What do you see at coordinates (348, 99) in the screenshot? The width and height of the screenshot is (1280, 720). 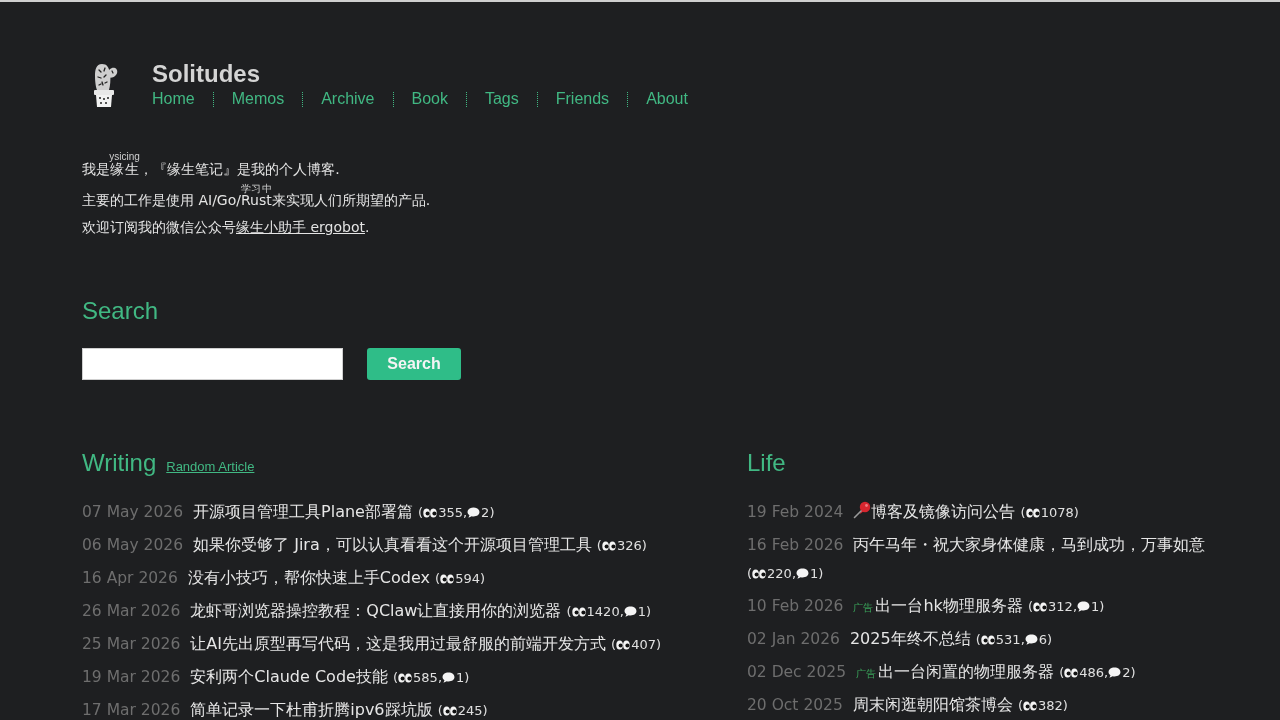 I see `nav-link: Archive` at bounding box center [348, 99].